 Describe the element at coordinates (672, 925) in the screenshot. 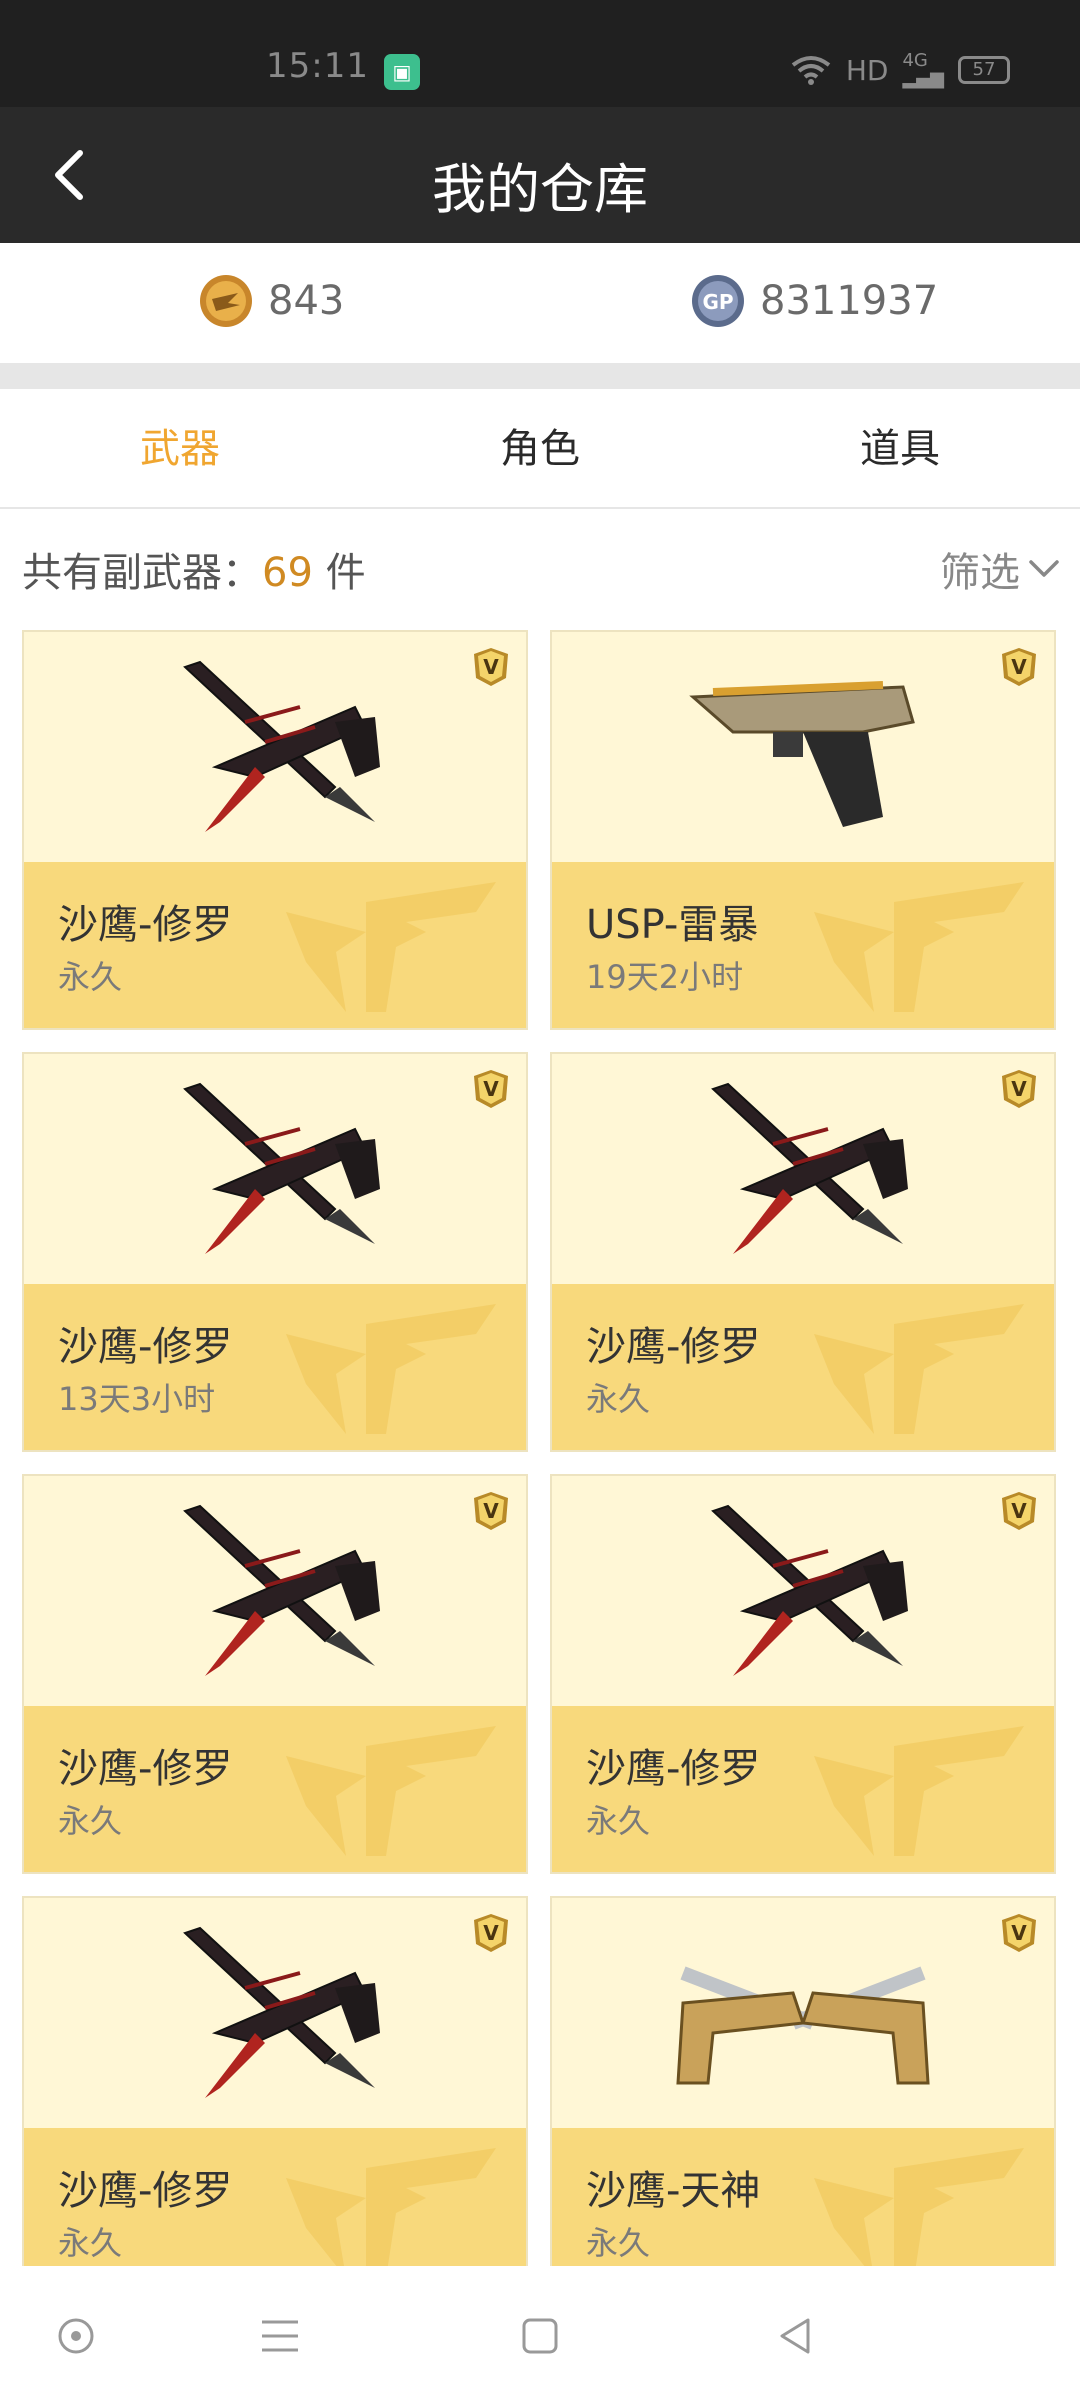

I see `item-name: USP-雷暴` at that location.